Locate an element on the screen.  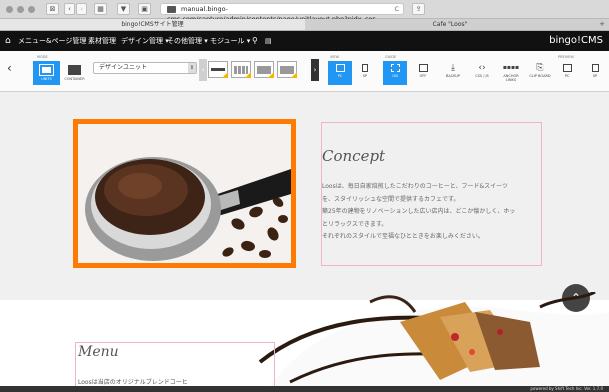
pocket-icon: ▼ is located at coordinates (123, 9).